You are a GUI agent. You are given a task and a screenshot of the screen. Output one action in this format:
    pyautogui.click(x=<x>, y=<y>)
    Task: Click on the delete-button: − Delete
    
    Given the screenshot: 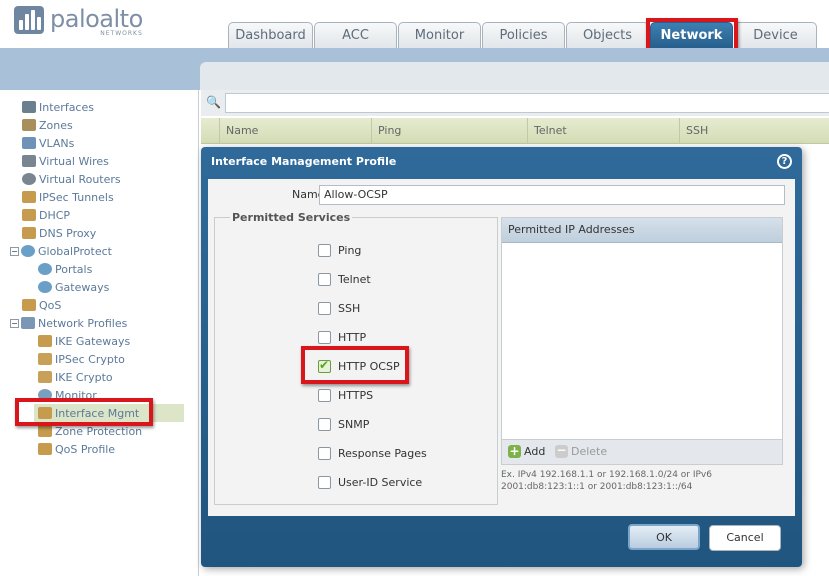 What is the action you would take?
    pyautogui.click(x=581, y=451)
    